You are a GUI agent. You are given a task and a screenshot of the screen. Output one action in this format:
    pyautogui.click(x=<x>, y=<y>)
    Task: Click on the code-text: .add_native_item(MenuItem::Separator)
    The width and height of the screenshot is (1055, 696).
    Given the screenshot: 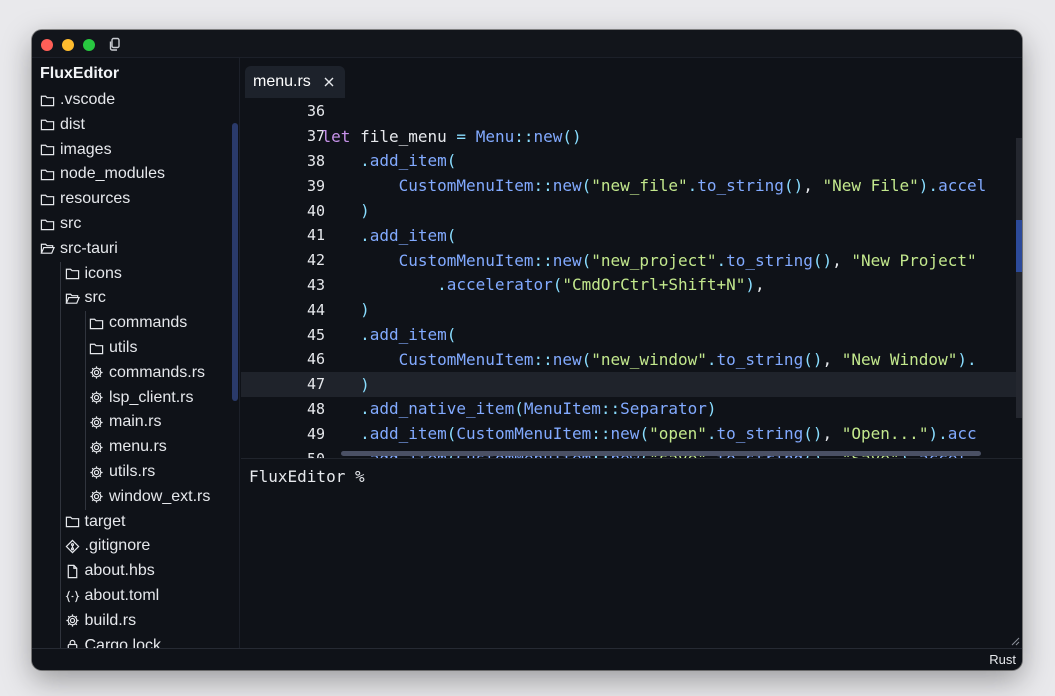 What is the action you would take?
    pyautogui.click(x=500, y=409)
    